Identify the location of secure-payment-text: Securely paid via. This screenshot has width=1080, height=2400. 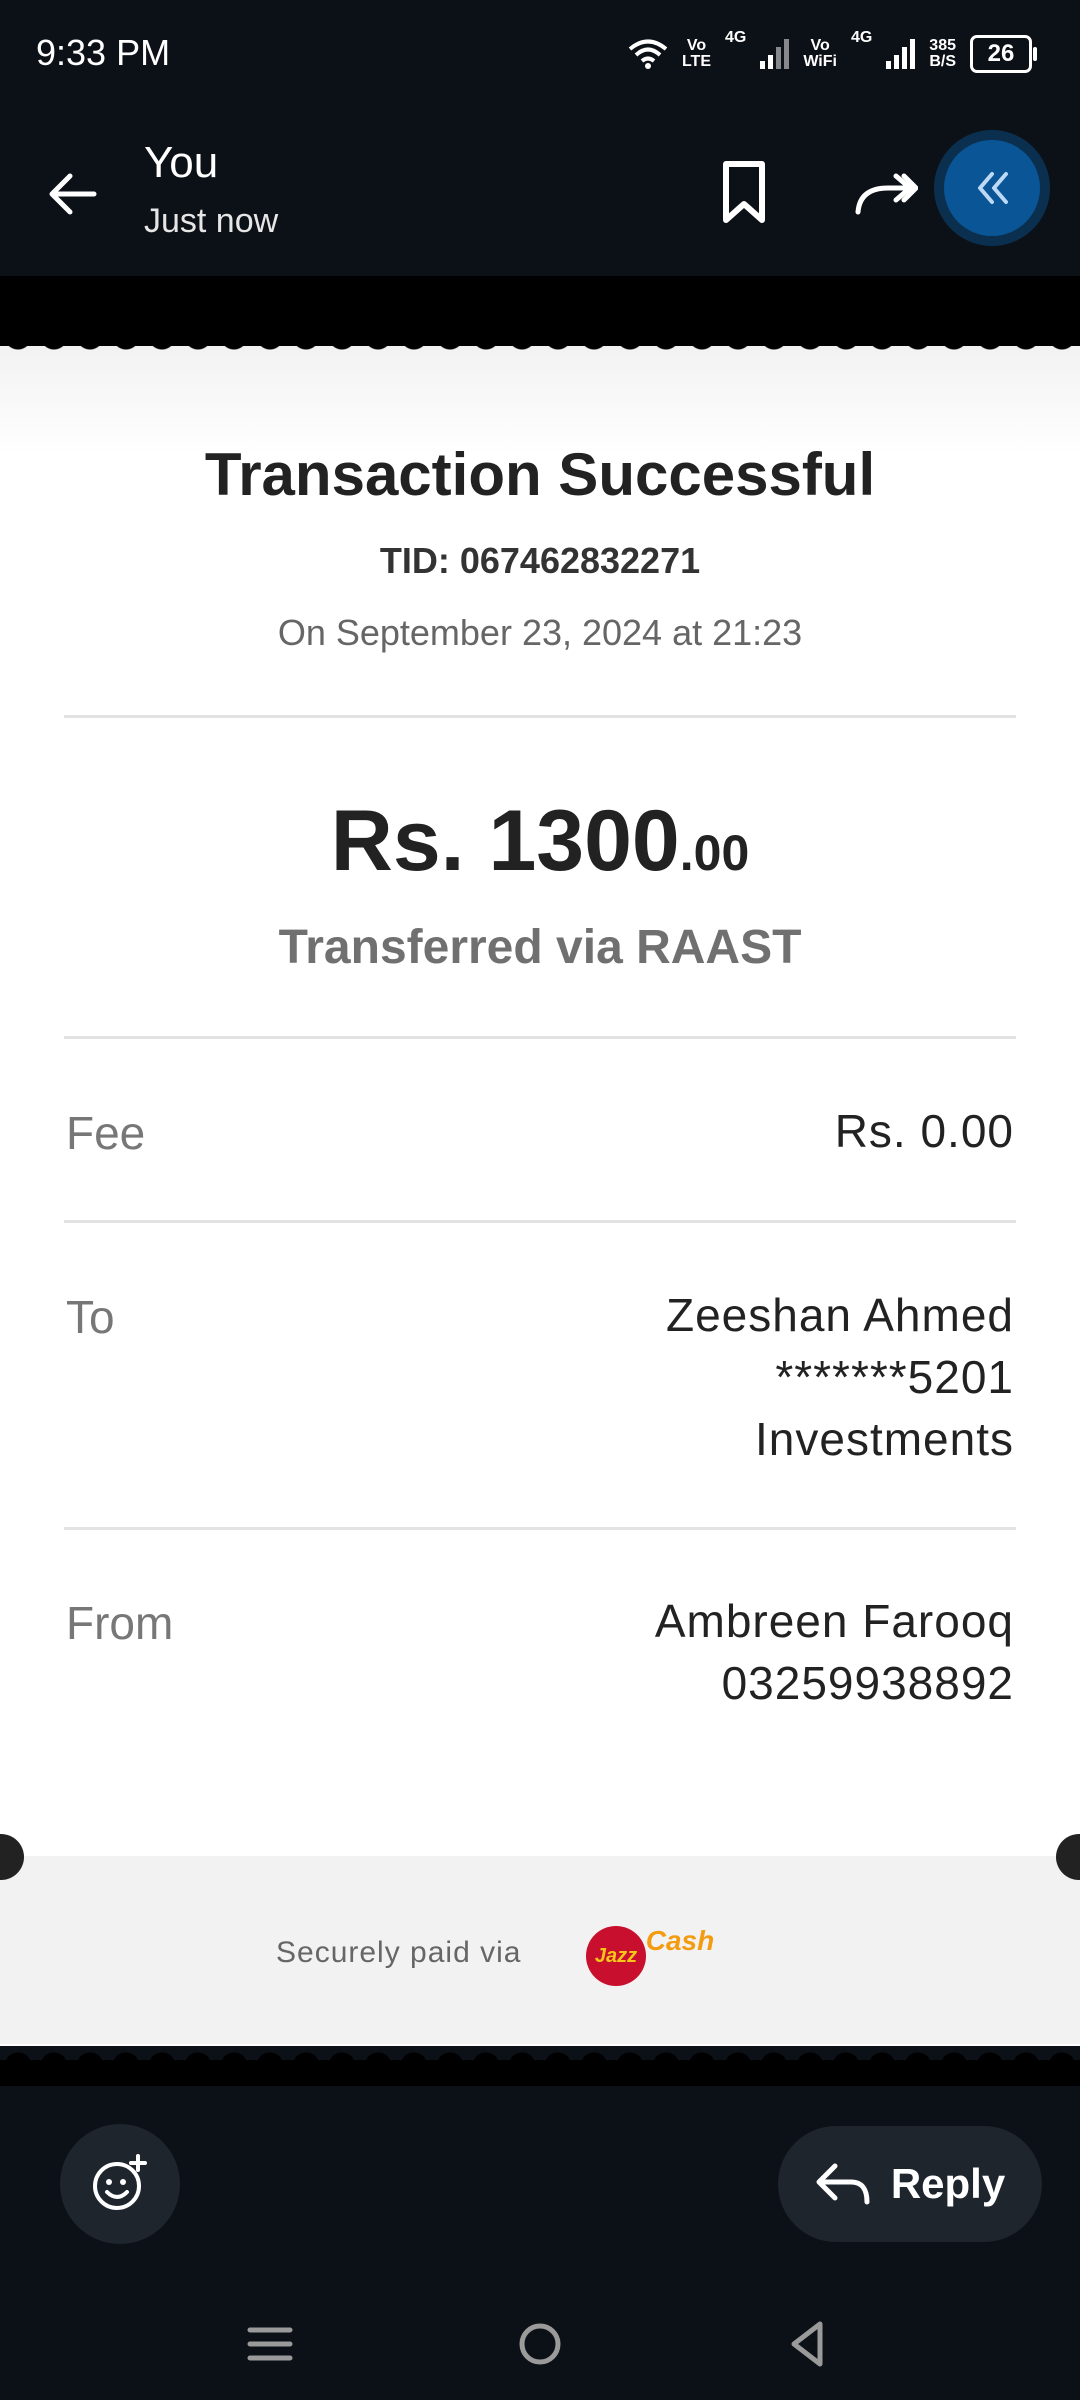
(399, 1952).